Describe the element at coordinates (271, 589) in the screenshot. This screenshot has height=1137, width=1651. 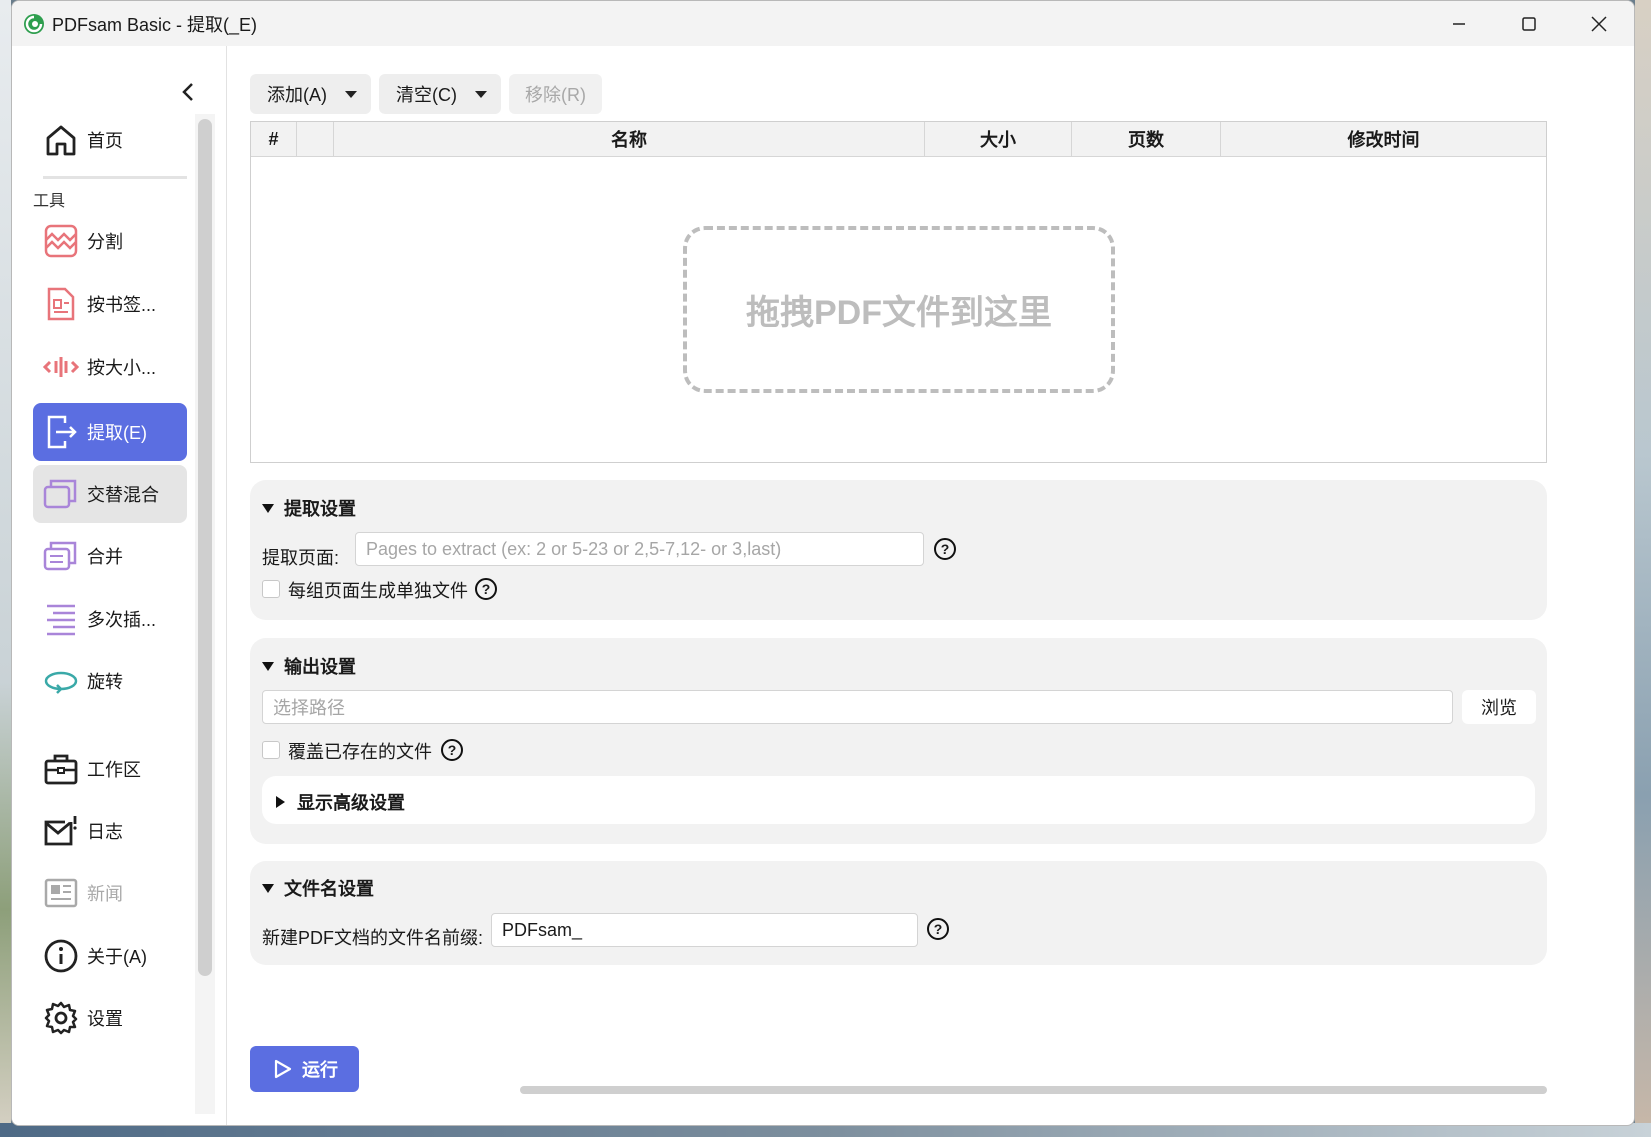
I see `separate-files-checkbox` at that location.